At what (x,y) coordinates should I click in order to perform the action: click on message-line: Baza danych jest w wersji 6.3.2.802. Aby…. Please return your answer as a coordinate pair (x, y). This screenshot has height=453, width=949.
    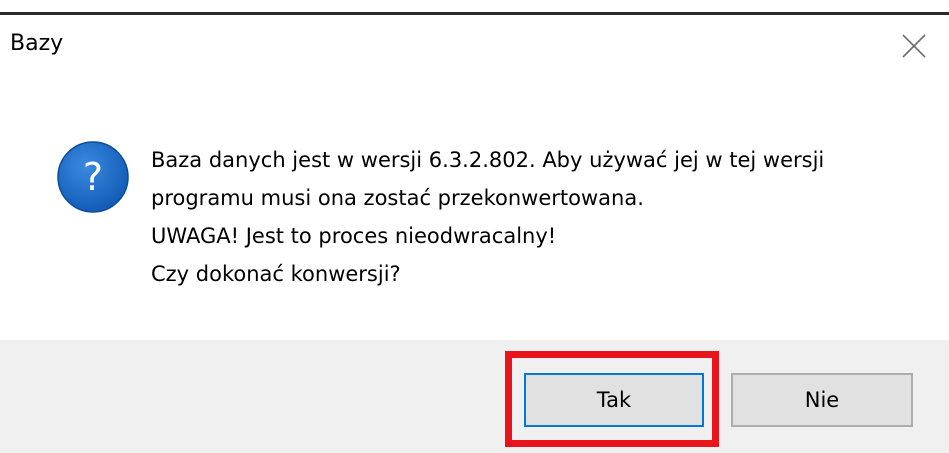
    Looking at the image, I should click on (488, 160).